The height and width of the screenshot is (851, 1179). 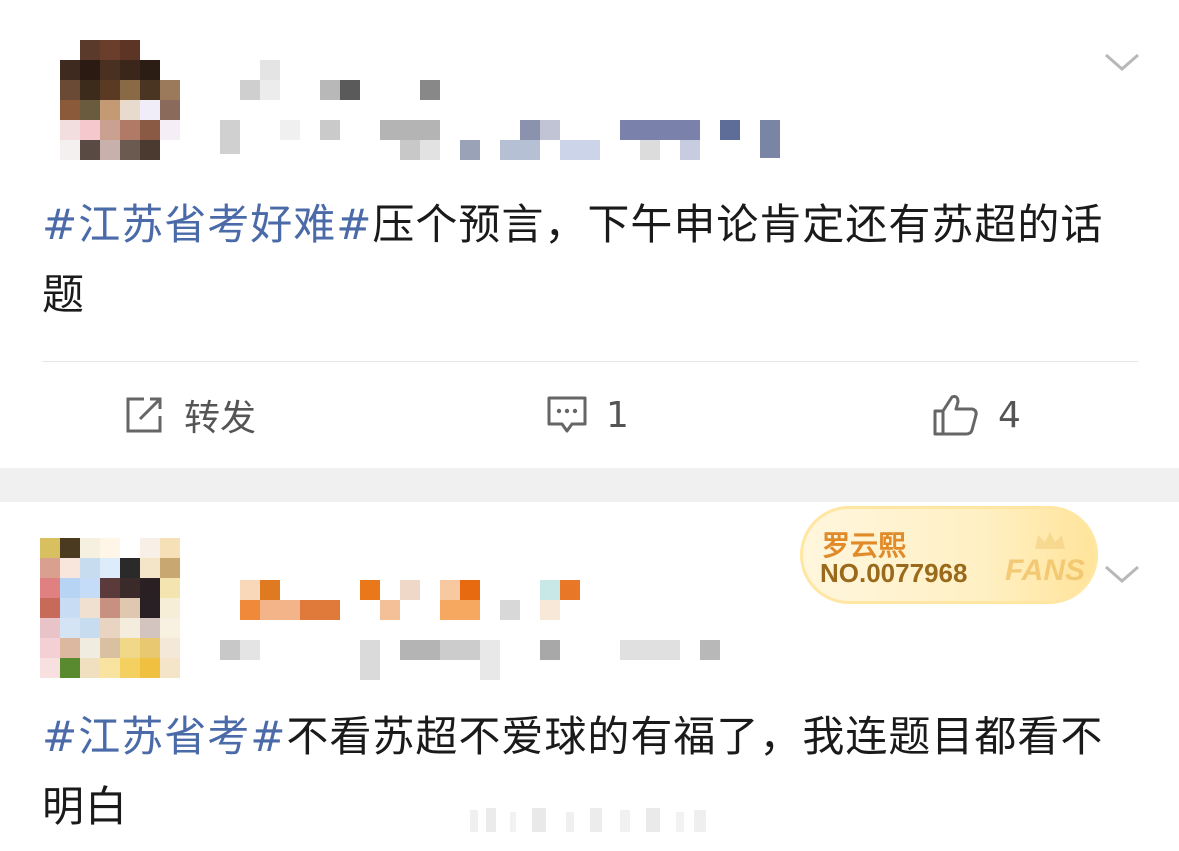 What do you see at coordinates (1045, 570) in the screenshot?
I see `fans-badge-label: FANS` at bounding box center [1045, 570].